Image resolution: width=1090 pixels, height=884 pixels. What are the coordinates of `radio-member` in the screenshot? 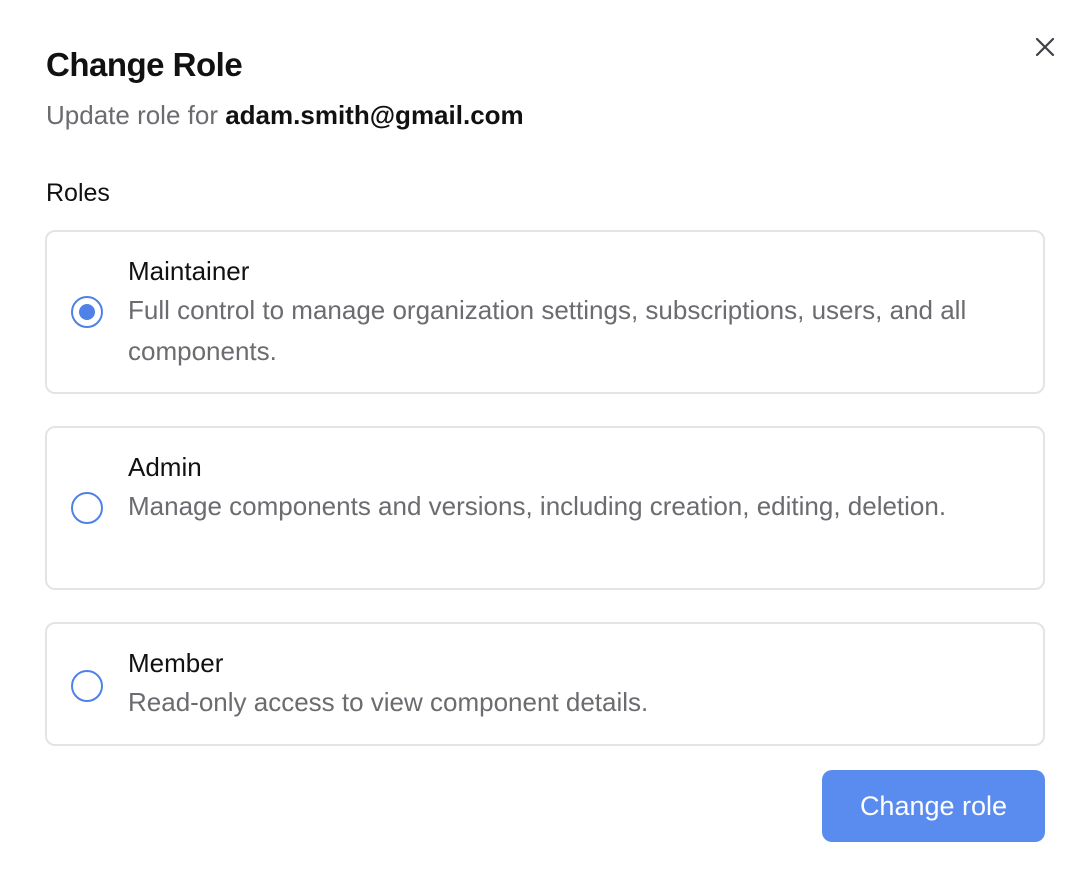 It's located at (87, 686).